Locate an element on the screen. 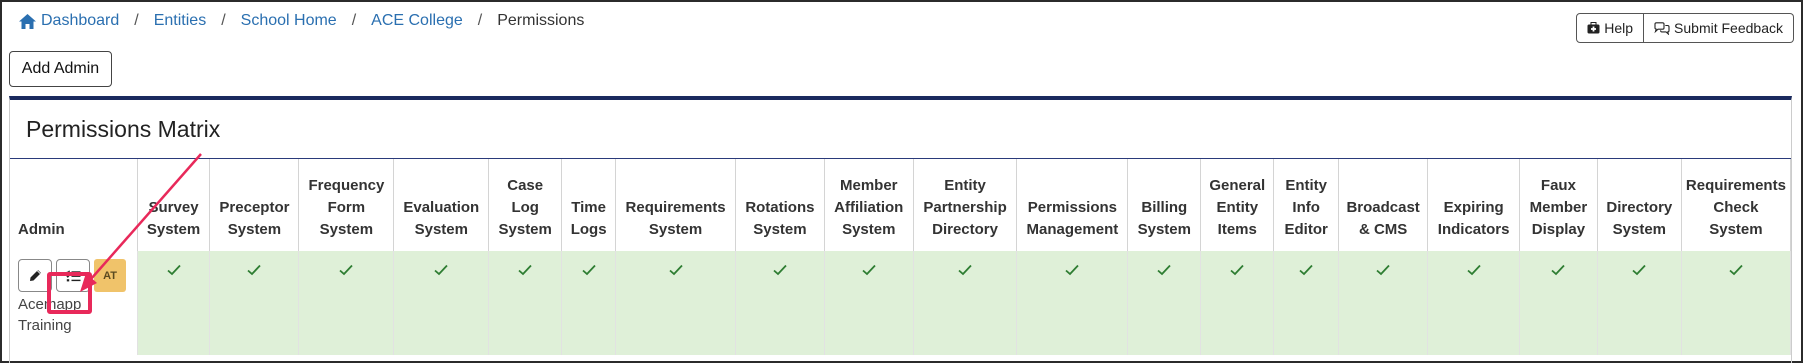 The height and width of the screenshot is (363, 1803). column-header: Entity Info Editor is located at coordinates (1306, 205).